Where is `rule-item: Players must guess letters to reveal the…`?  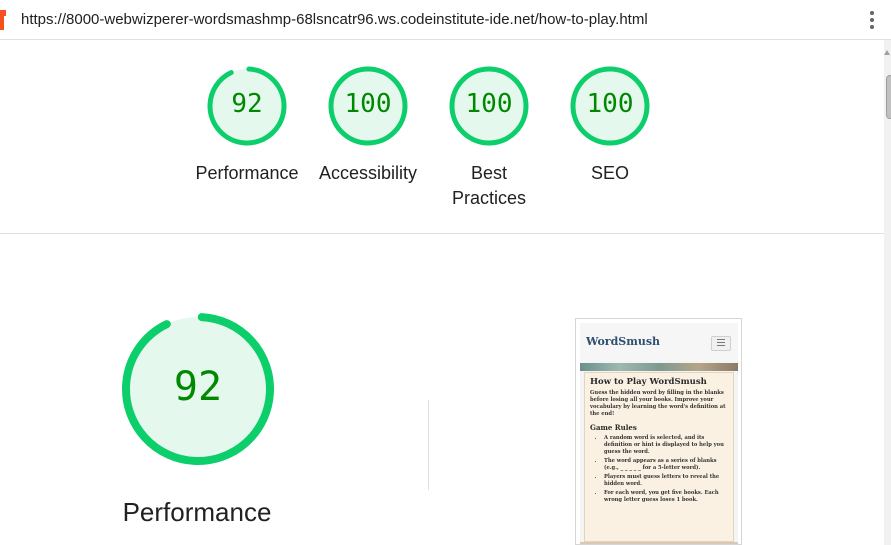
rule-item: Players must guess letters to reveal the… is located at coordinates (666, 481).